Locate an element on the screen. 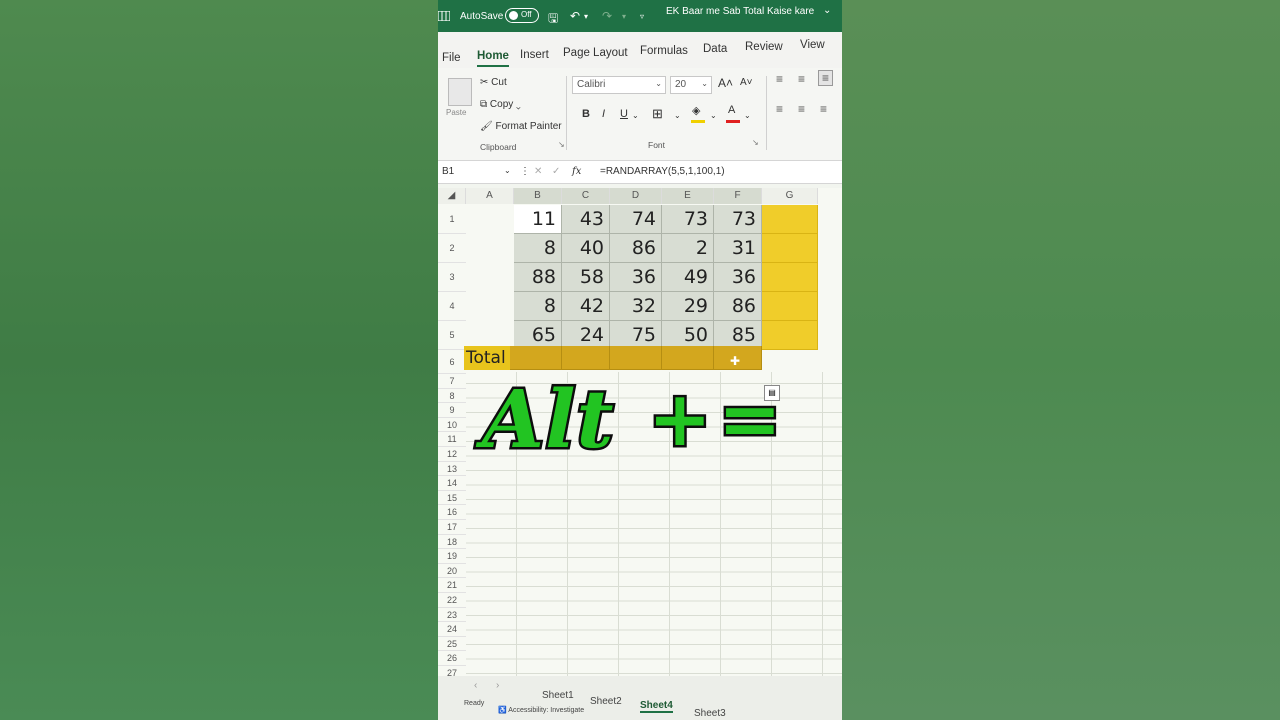  total-label-cell: Total is located at coordinates (487, 358).